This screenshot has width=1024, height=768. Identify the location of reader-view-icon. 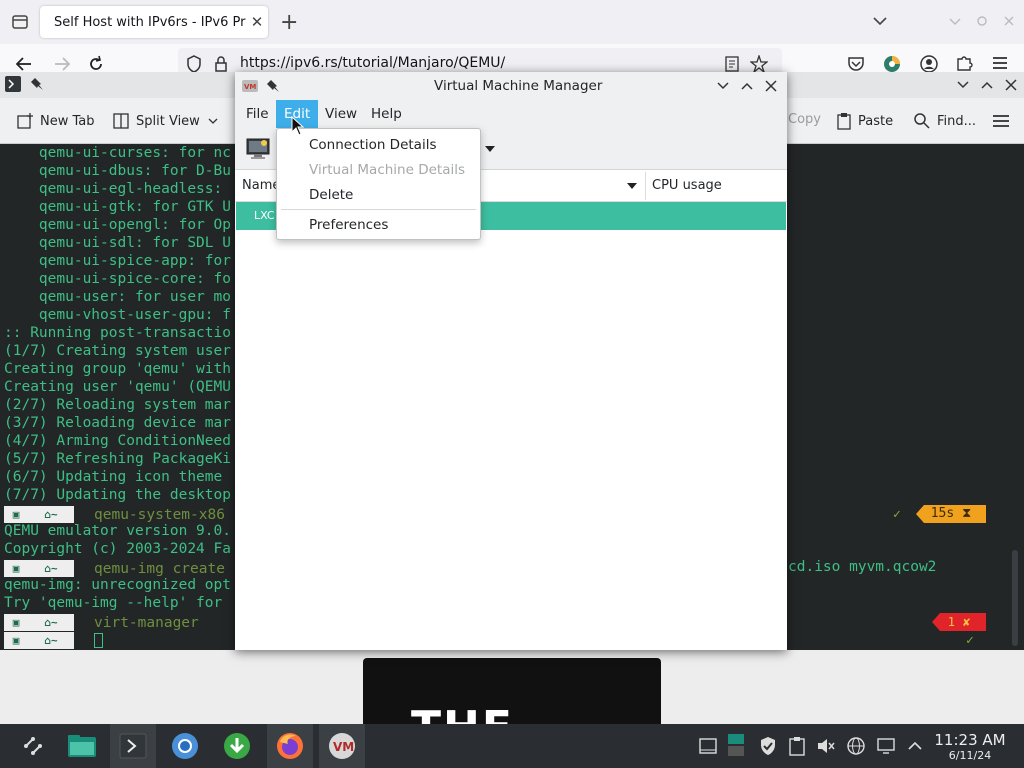
(732, 64).